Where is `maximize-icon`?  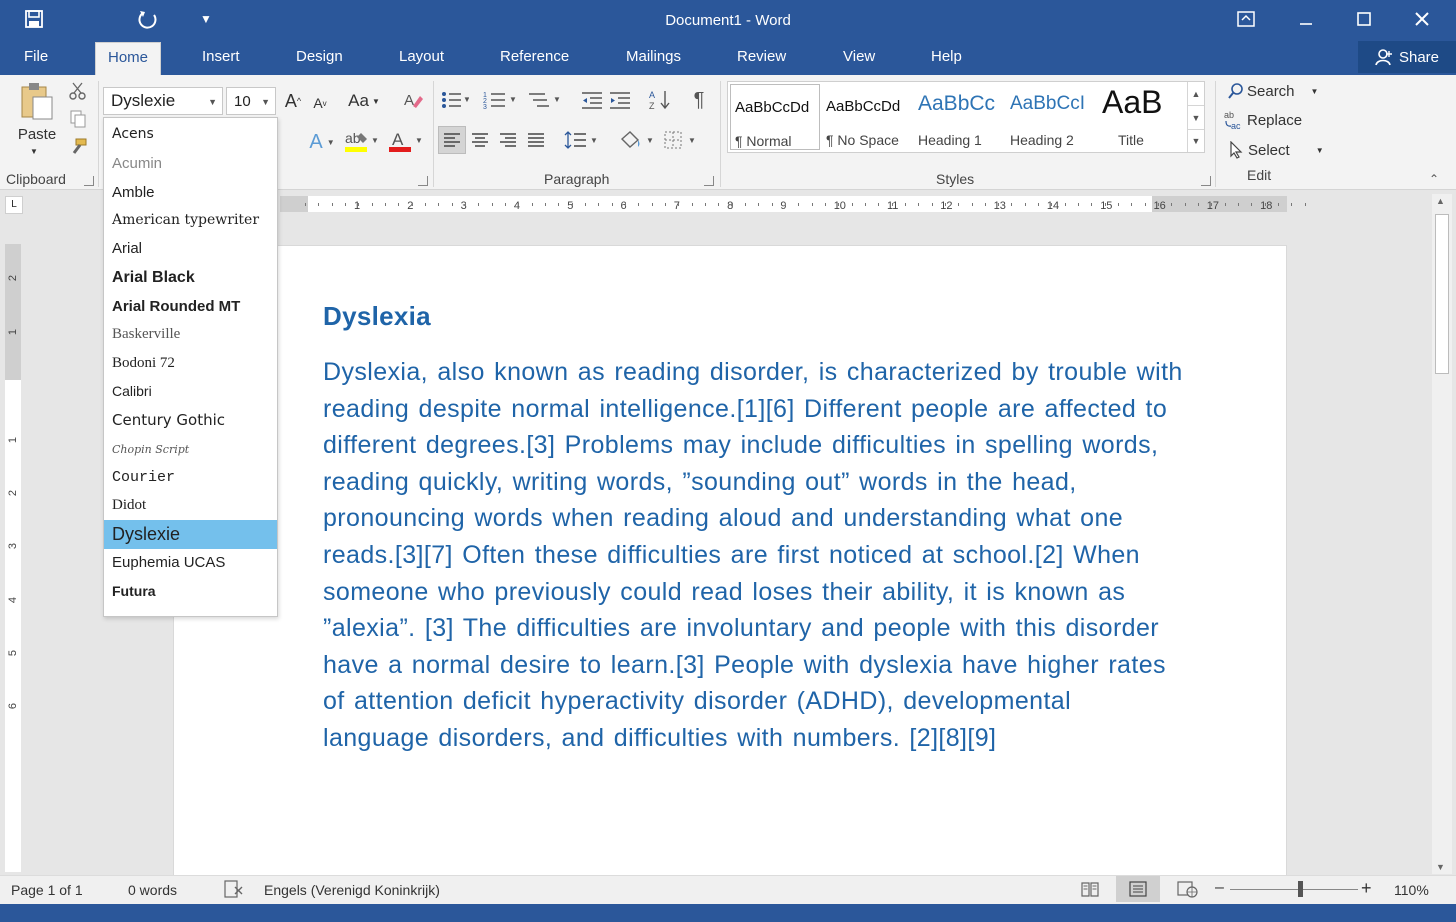
maximize-icon is located at coordinates (1364, 19).